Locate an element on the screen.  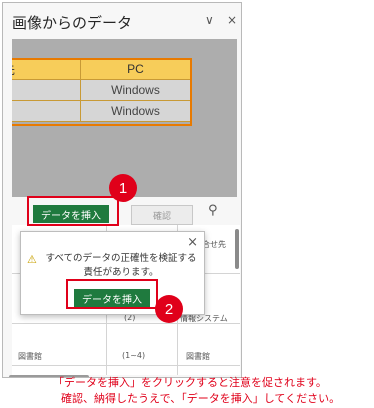
pane-title: 画像からのデータ is located at coordinates (72, 23).